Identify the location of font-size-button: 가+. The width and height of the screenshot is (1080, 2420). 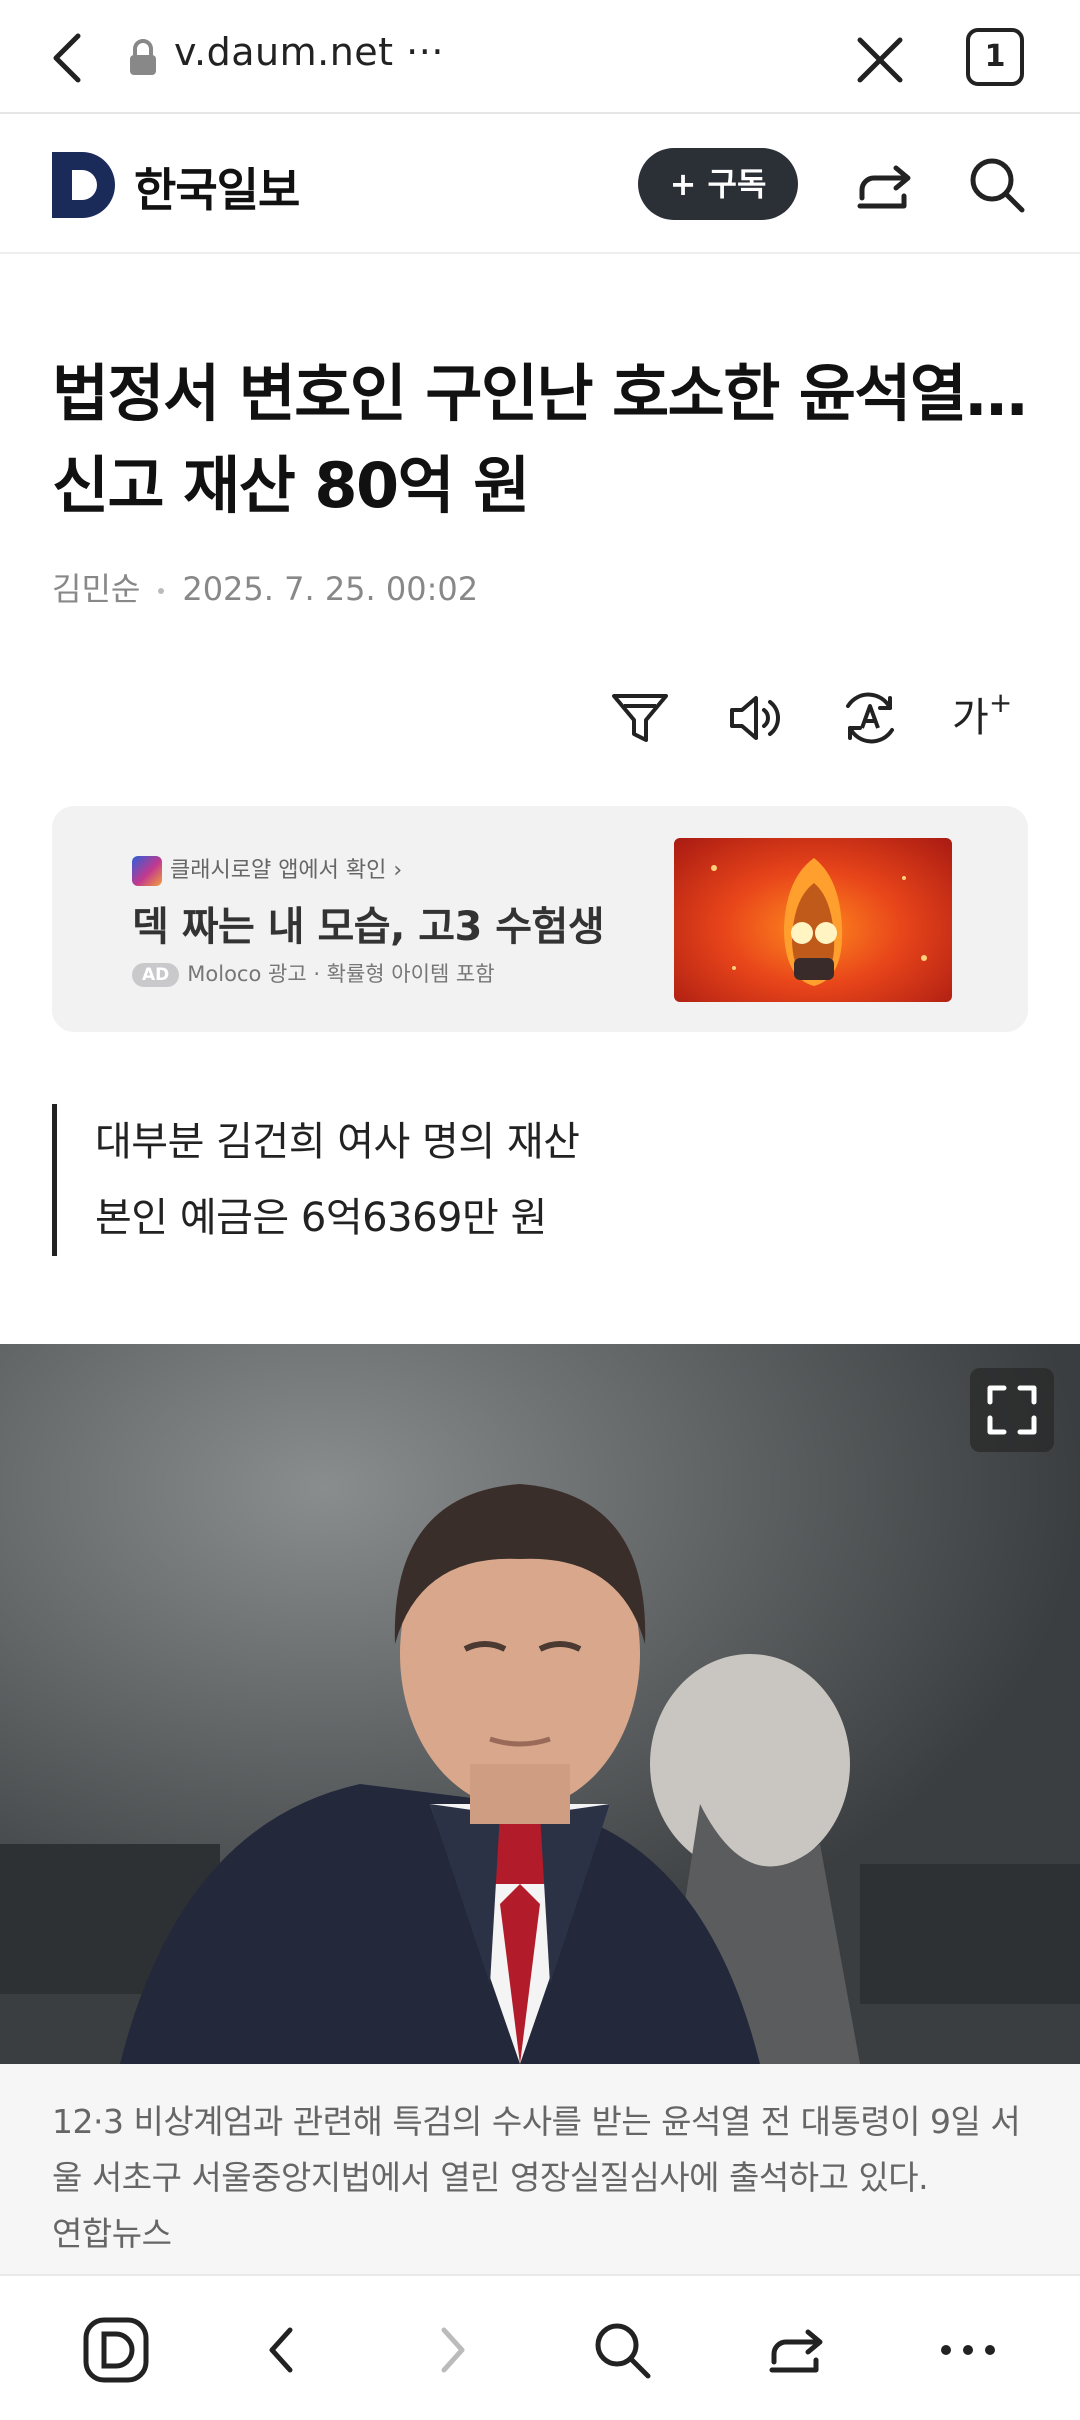
(987, 718).